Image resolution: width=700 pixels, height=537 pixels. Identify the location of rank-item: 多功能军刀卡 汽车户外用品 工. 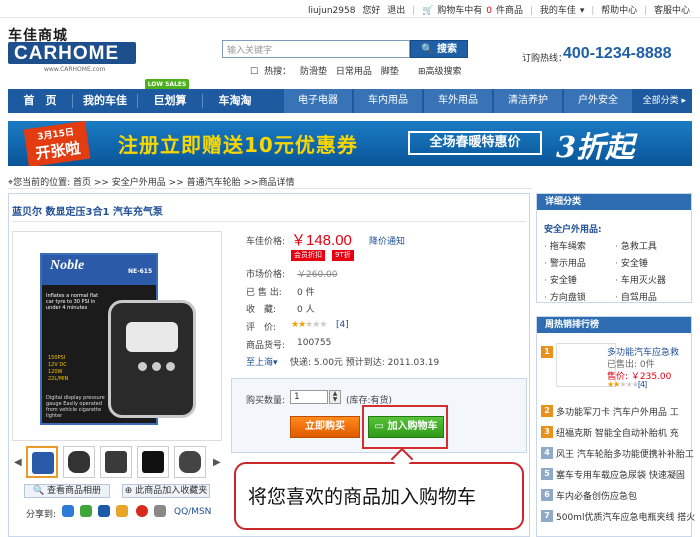
(617, 411).